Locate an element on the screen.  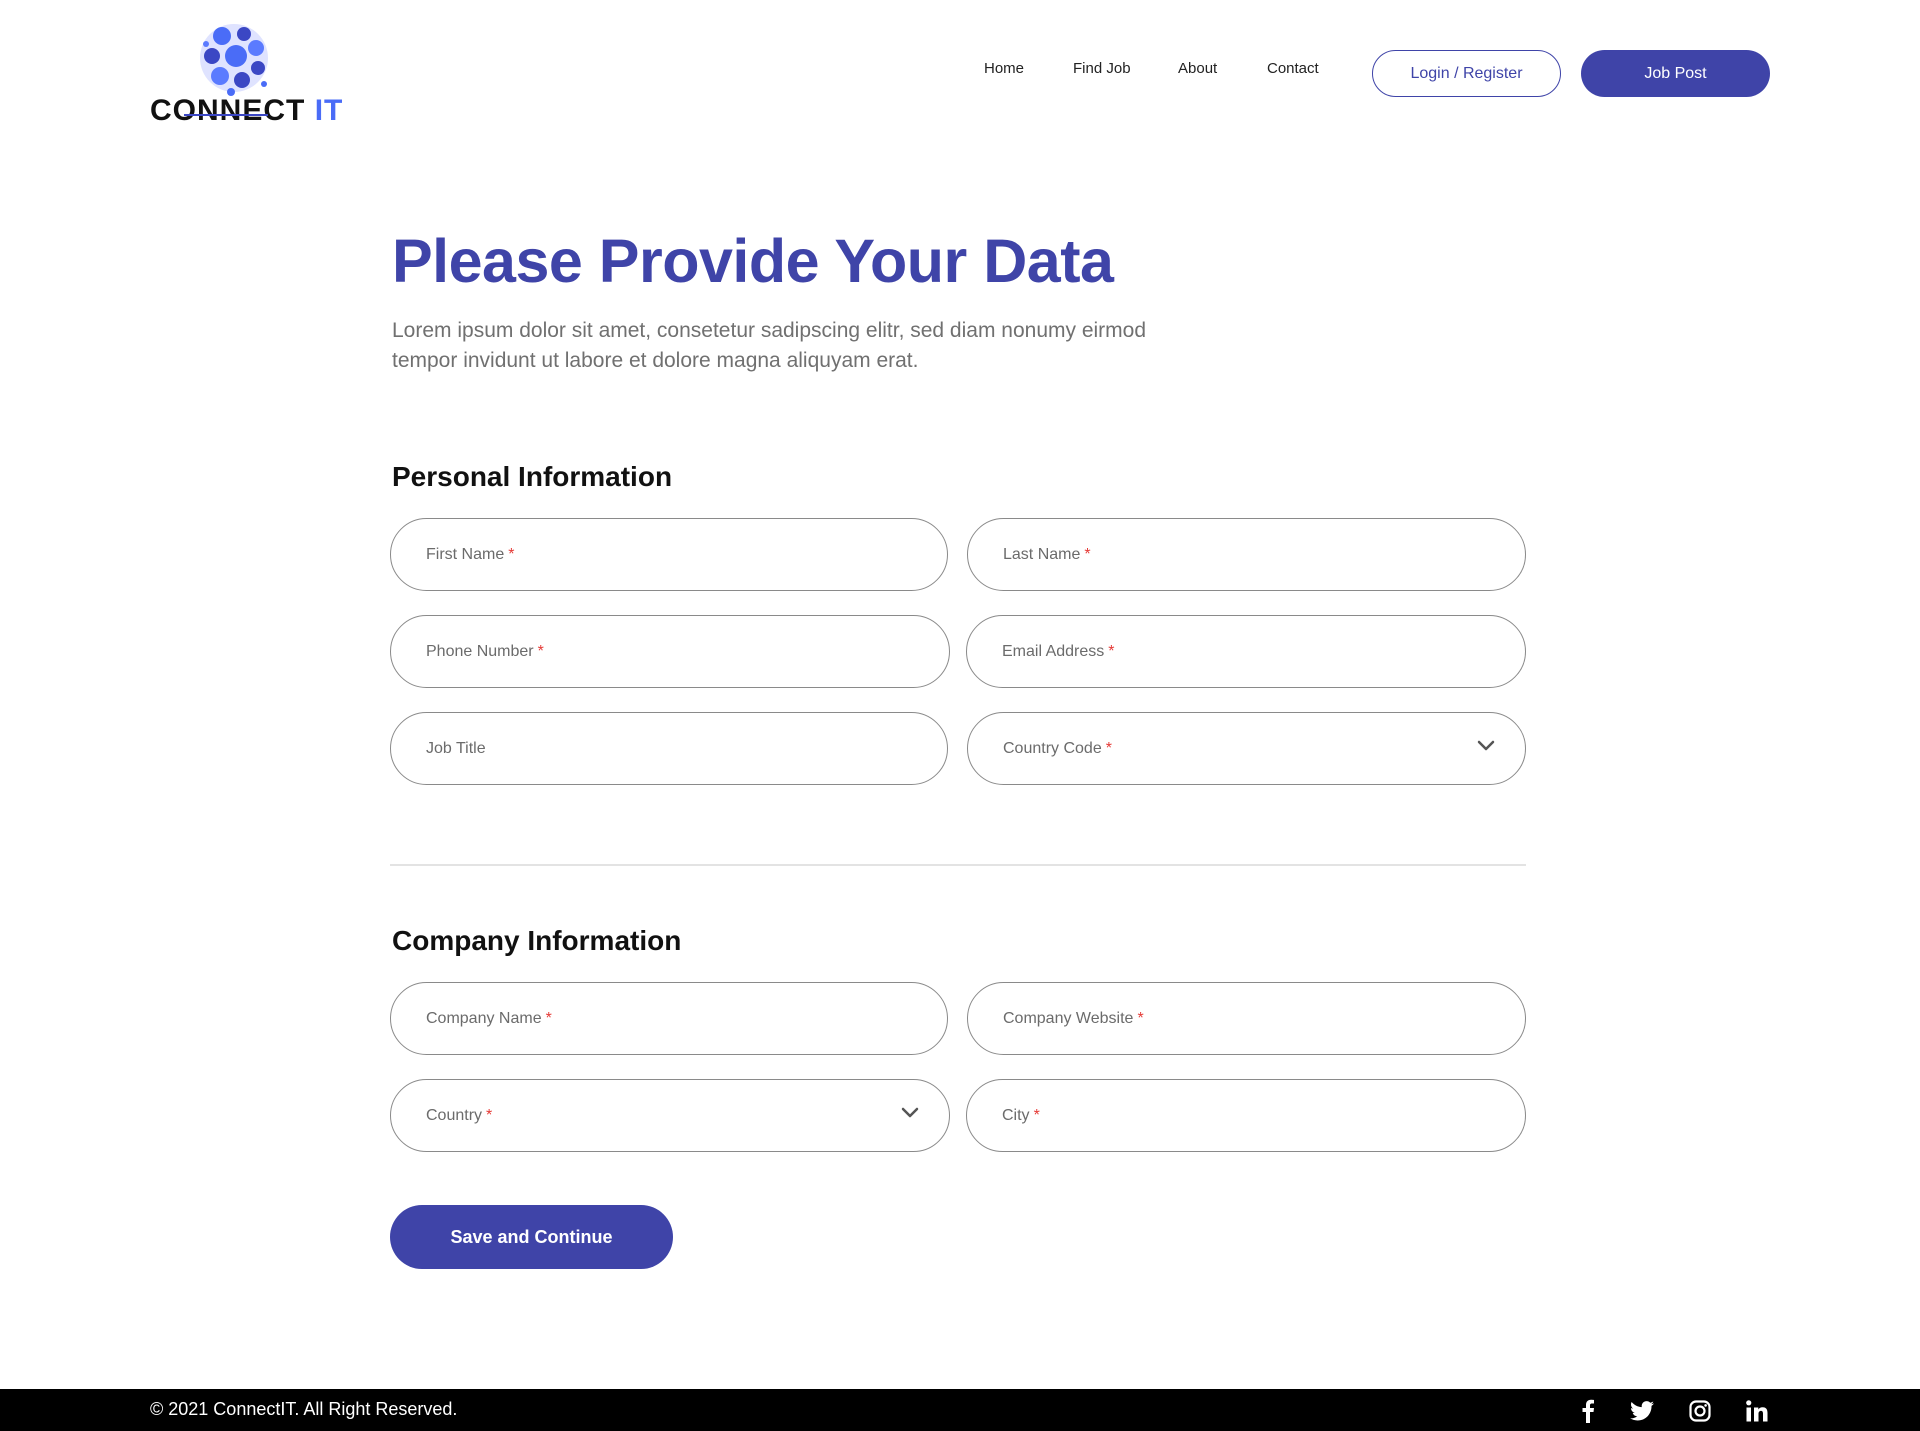
phone-number-placeholder: Phone Number is located at coordinates (480, 651).